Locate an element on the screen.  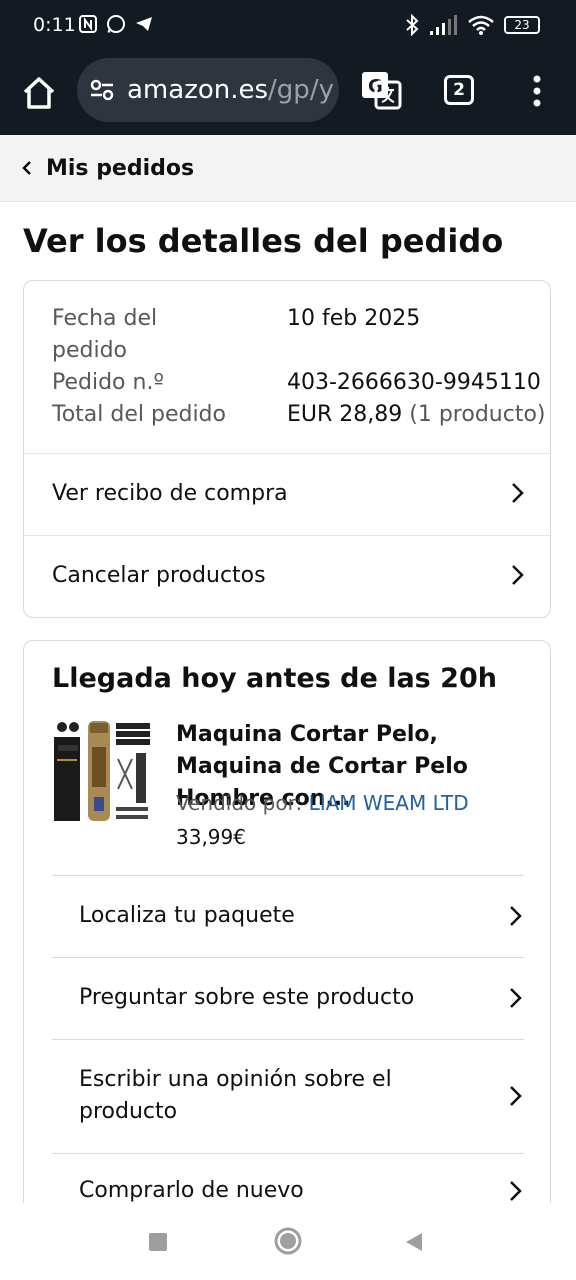
track-package-link: Localiza tu paquete is located at coordinates (288, 916).